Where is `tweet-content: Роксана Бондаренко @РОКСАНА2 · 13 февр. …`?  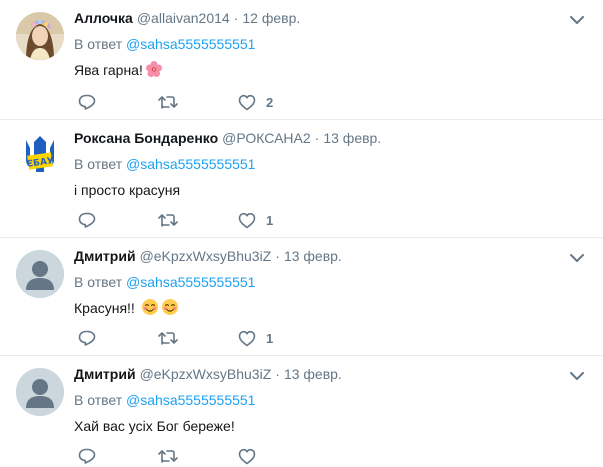 tweet-content: Роксана Бондаренко @РОКСАНА2 · 13 февр. … is located at coordinates (330, 165).